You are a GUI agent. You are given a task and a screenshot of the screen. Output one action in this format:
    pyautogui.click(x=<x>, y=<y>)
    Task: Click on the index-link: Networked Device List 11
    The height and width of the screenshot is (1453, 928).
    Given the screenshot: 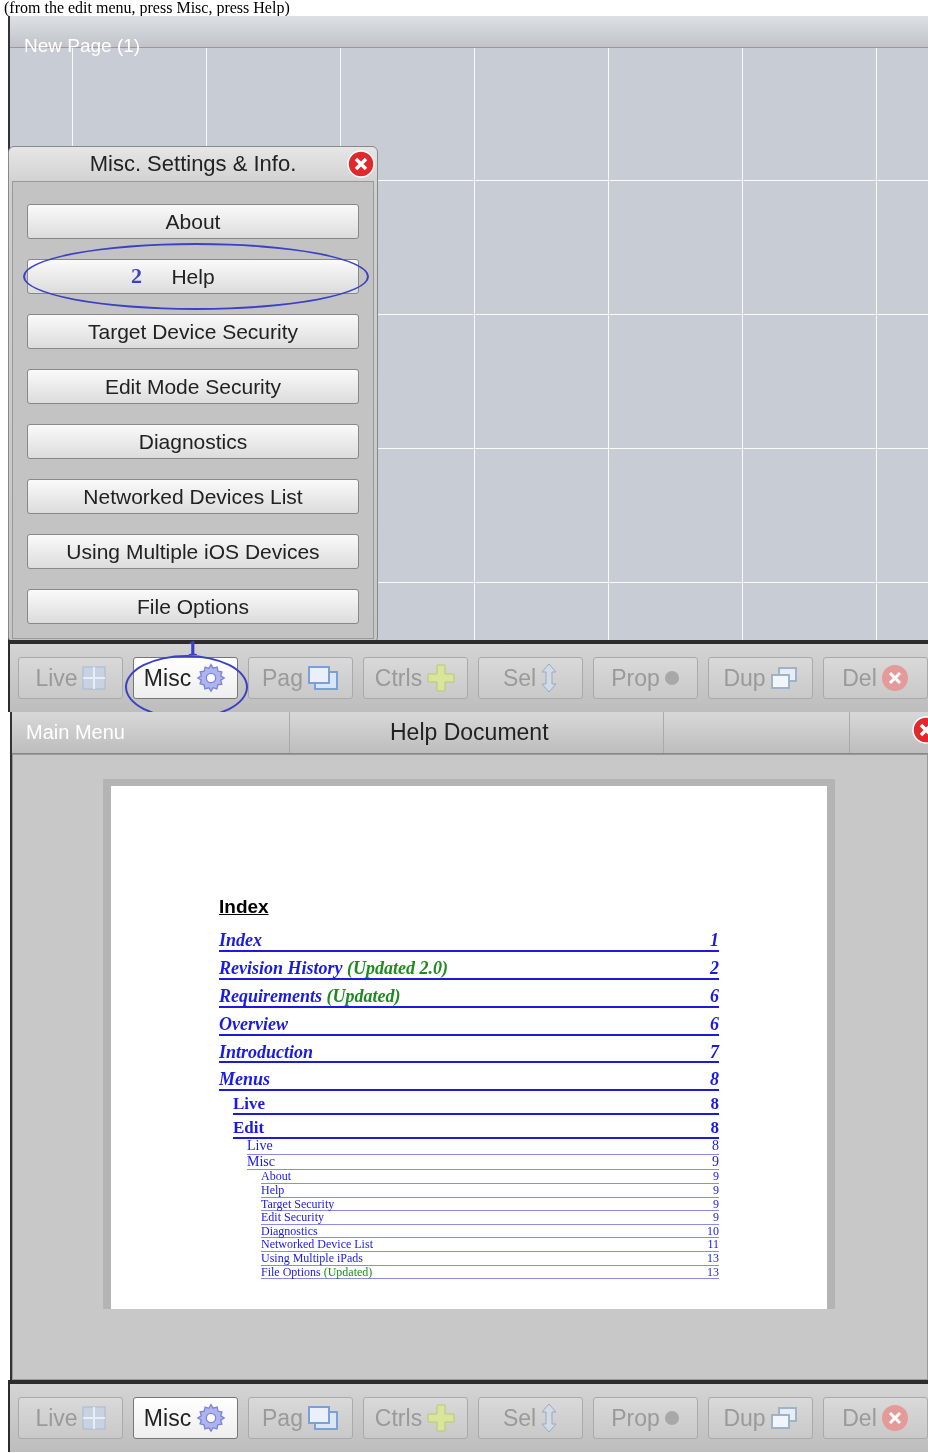 What is the action you would take?
    pyautogui.click(x=490, y=1245)
    